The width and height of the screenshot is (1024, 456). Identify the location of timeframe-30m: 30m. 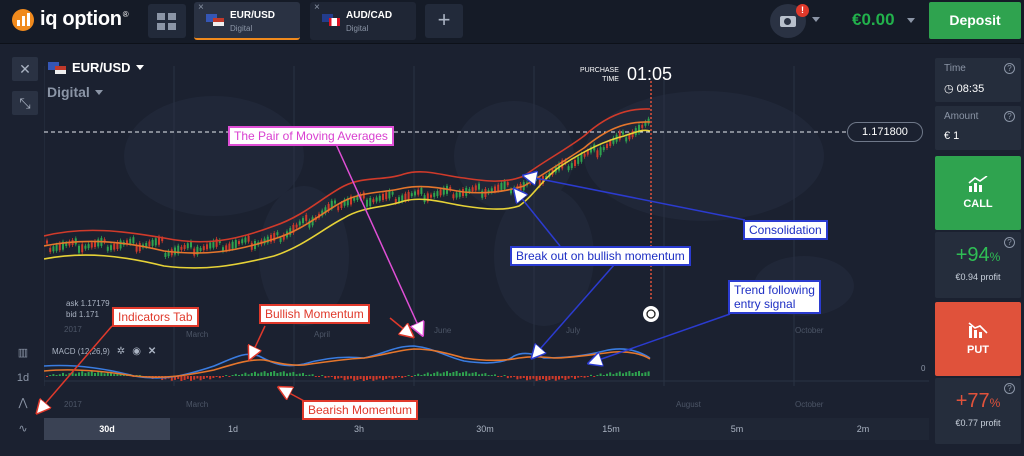
(485, 429).